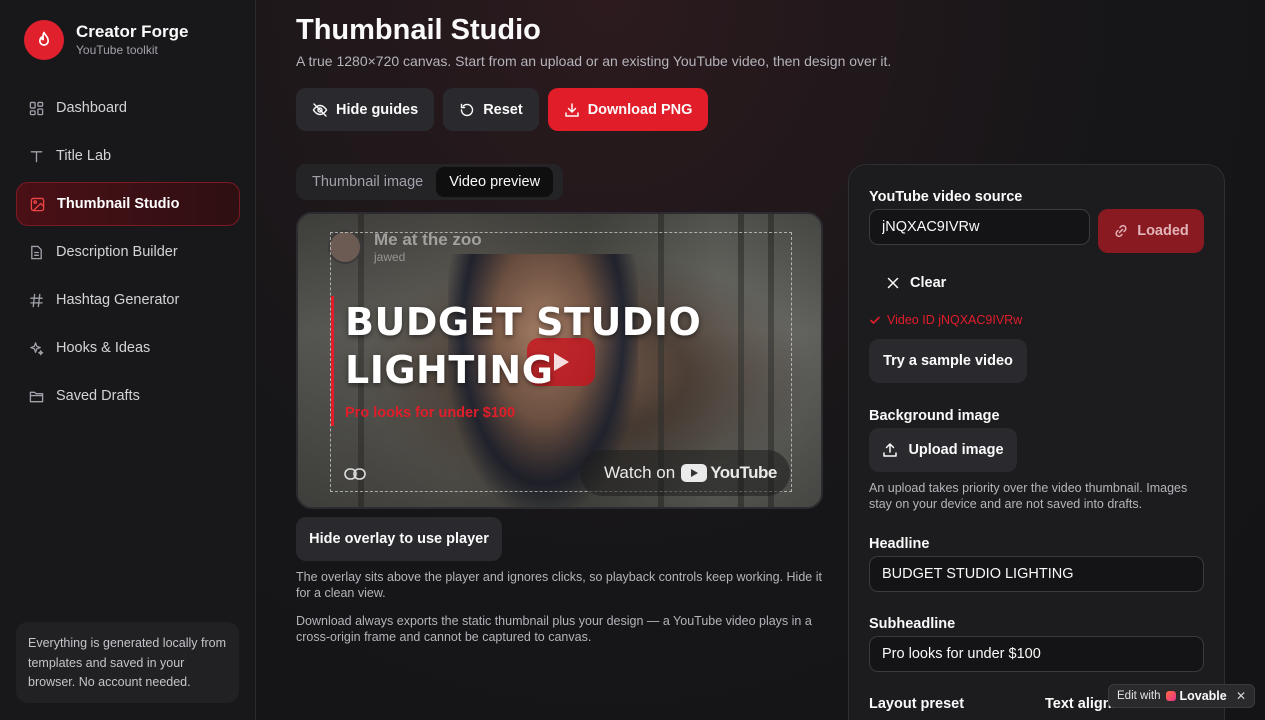 The width and height of the screenshot is (1265, 720). Describe the element at coordinates (128, 156) in the screenshot. I see `sidebar-item-title-lab: Title Lab` at that location.